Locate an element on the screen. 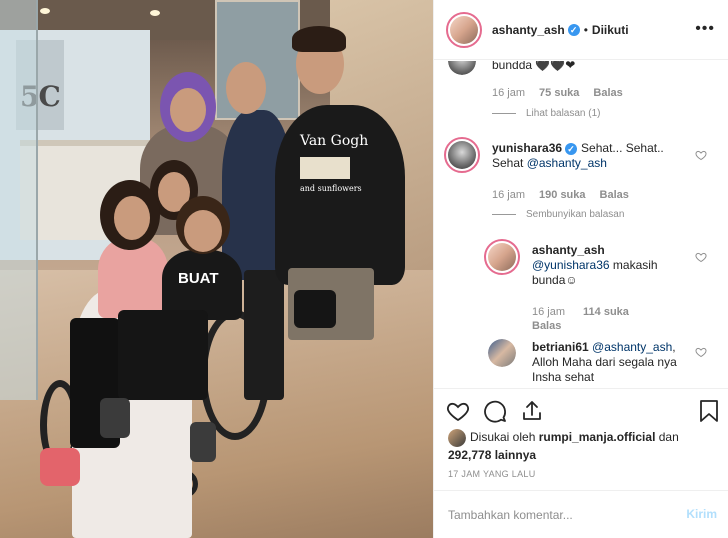  comment-meta: 16 jam 75 suka Balas is located at coordinates (557, 93).